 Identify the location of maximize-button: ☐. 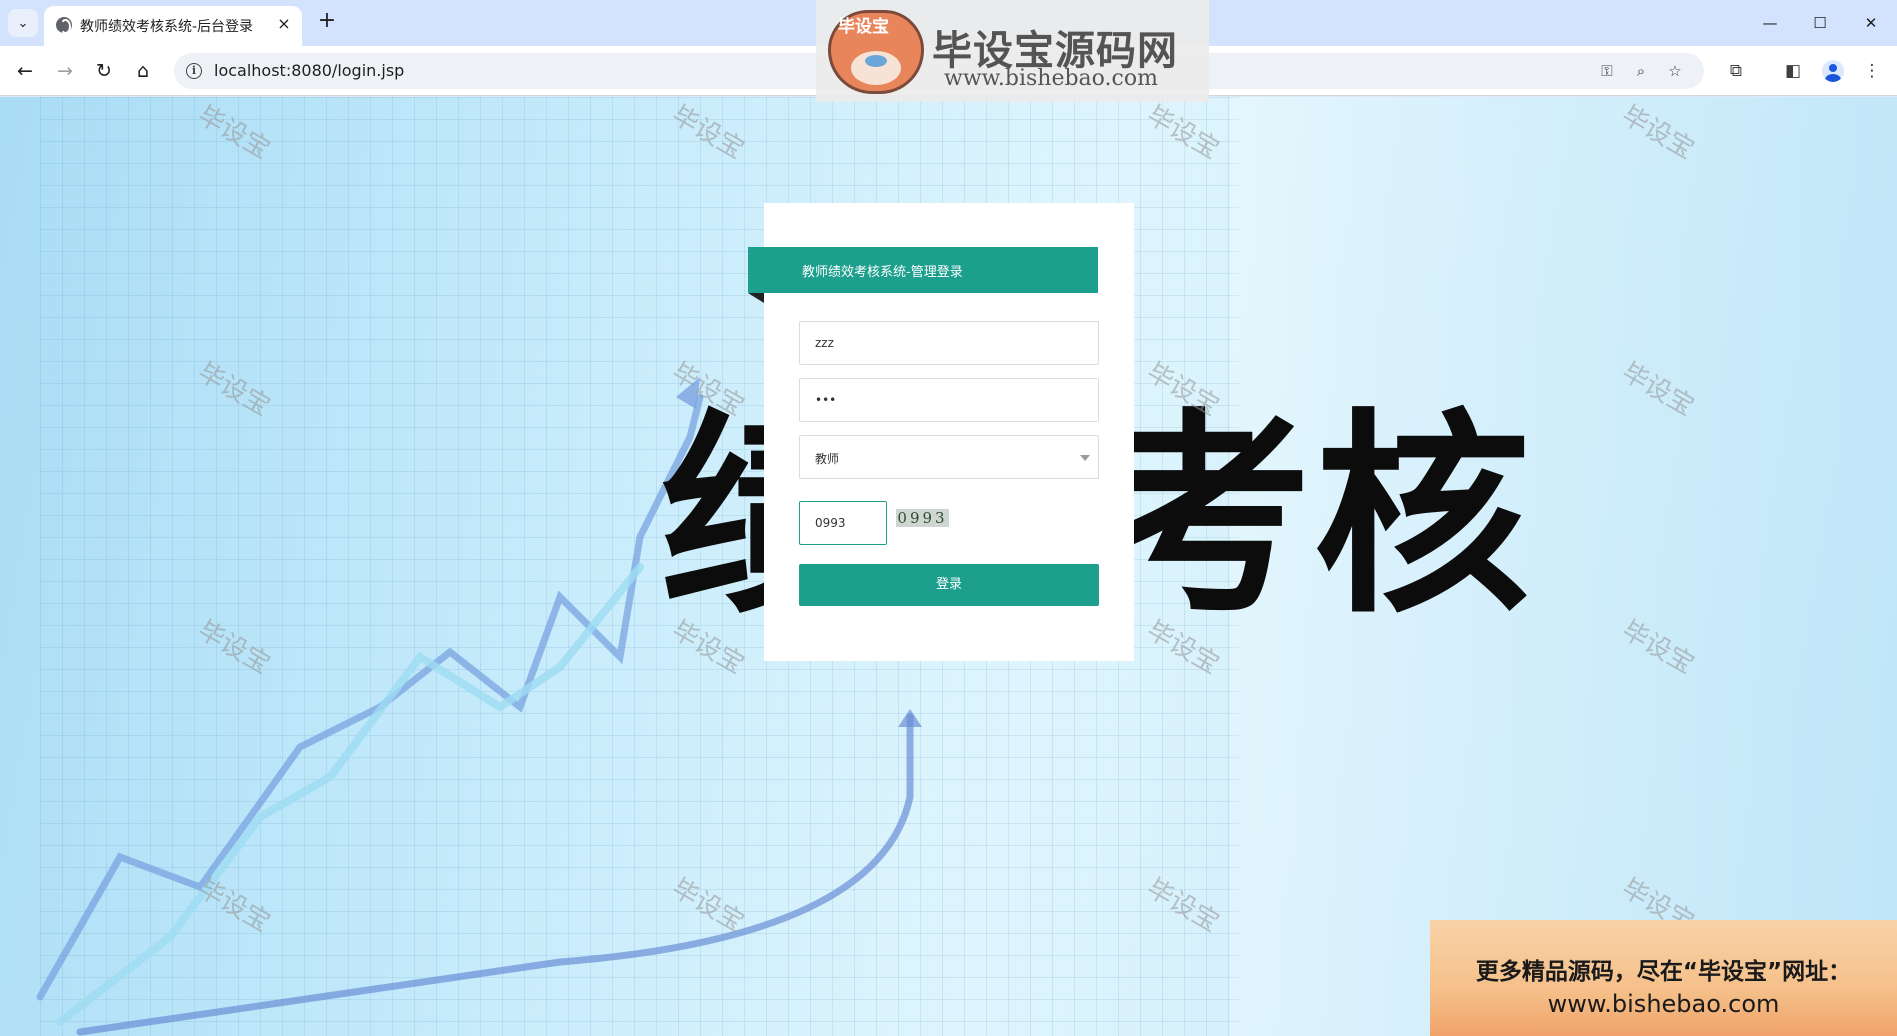
(1820, 23).